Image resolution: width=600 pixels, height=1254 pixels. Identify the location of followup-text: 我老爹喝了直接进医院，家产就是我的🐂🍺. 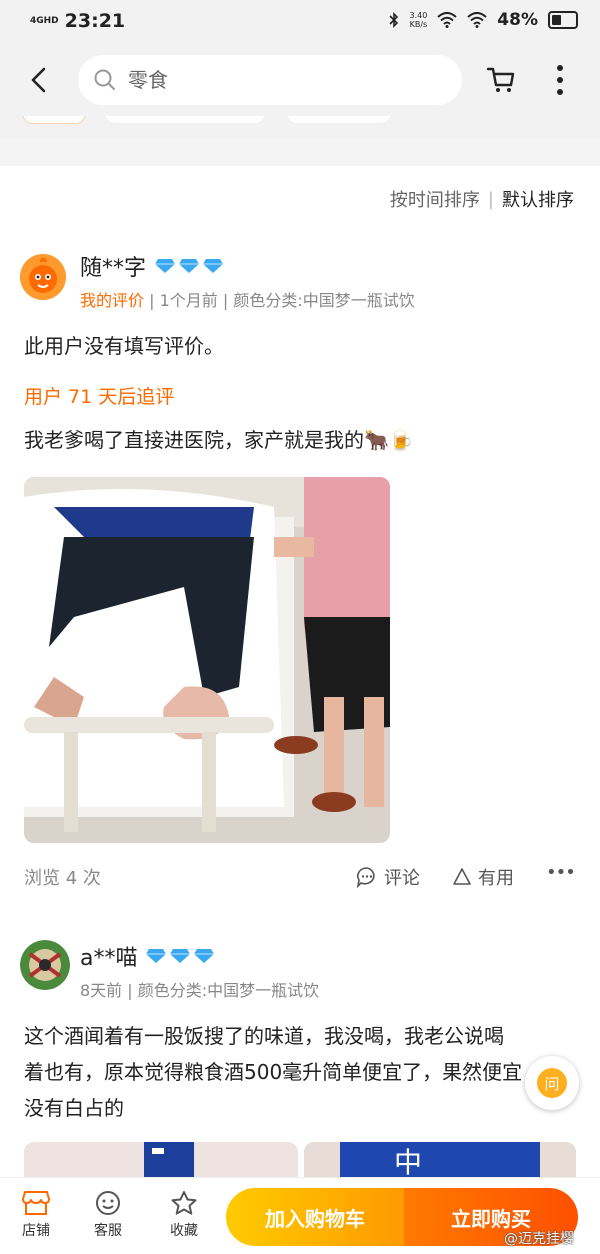
(219, 440).